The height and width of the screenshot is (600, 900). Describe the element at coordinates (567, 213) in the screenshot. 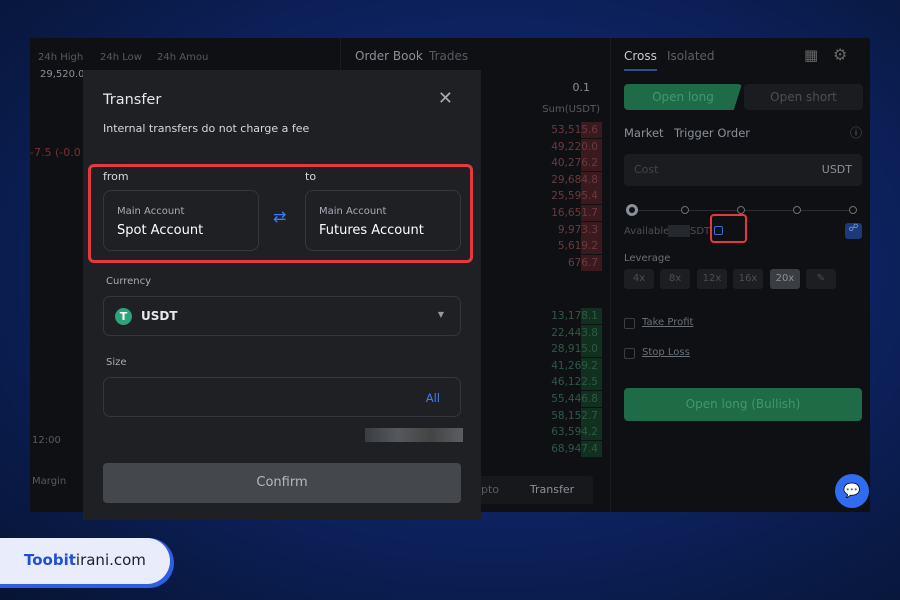

I see `ask-row: 16,651.7` at that location.